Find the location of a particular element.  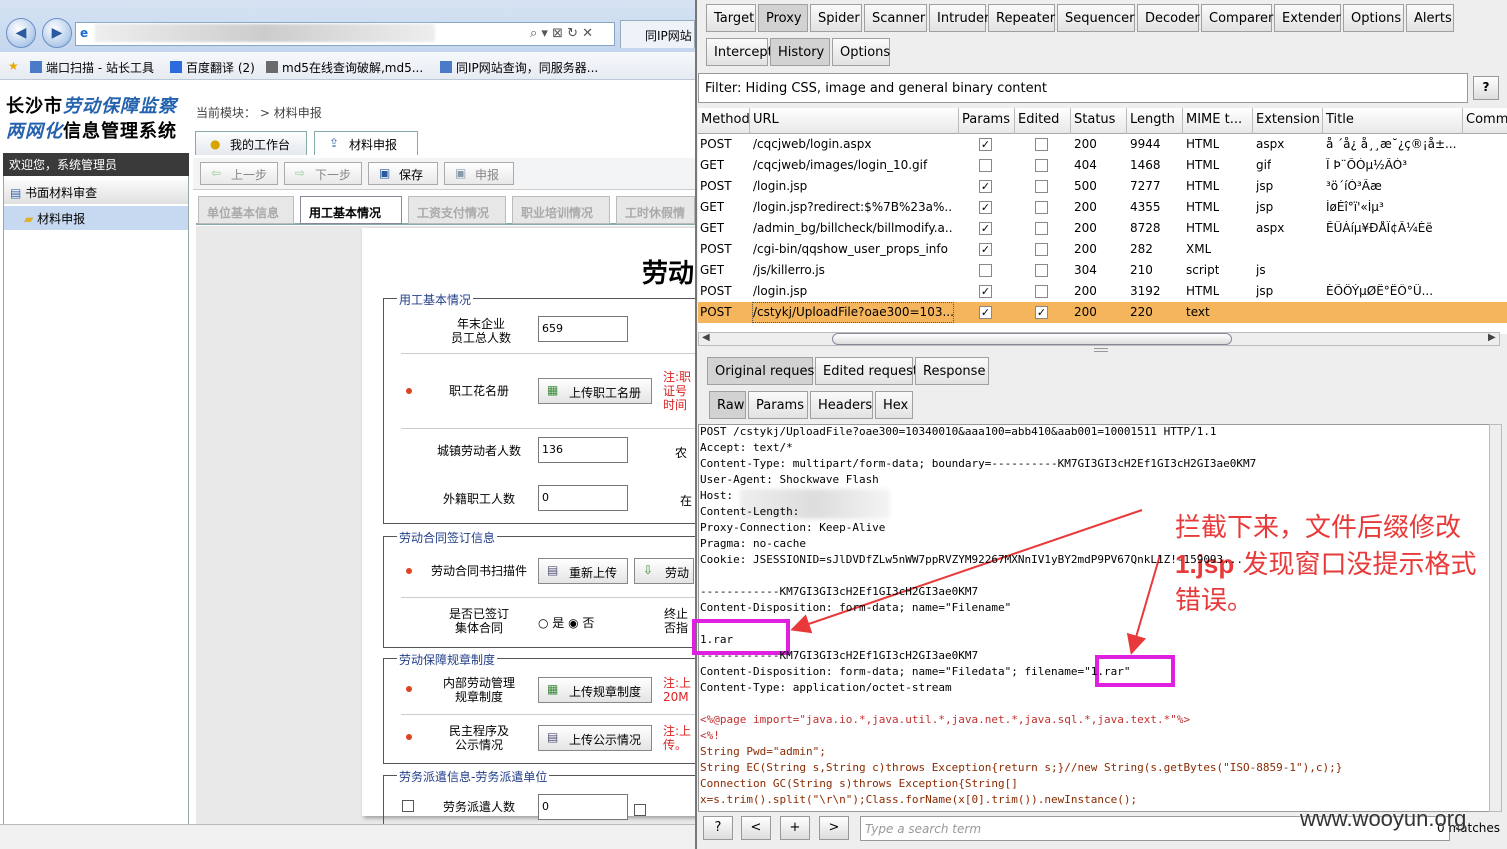

search-prev-button: < is located at coordinates (756, 828).